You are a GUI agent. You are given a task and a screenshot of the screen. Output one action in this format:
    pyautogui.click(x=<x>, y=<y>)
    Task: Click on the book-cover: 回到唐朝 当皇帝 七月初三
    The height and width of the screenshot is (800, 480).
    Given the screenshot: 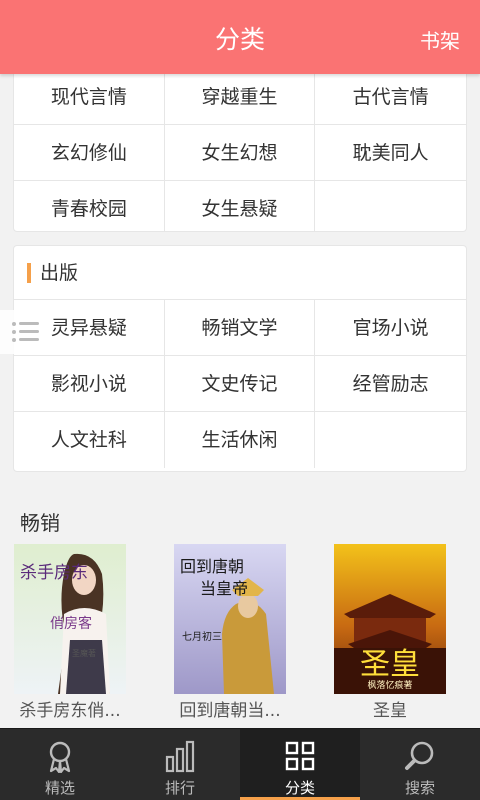 What is the action you would take?
    pyautogui.click(x=230, y=619)
    